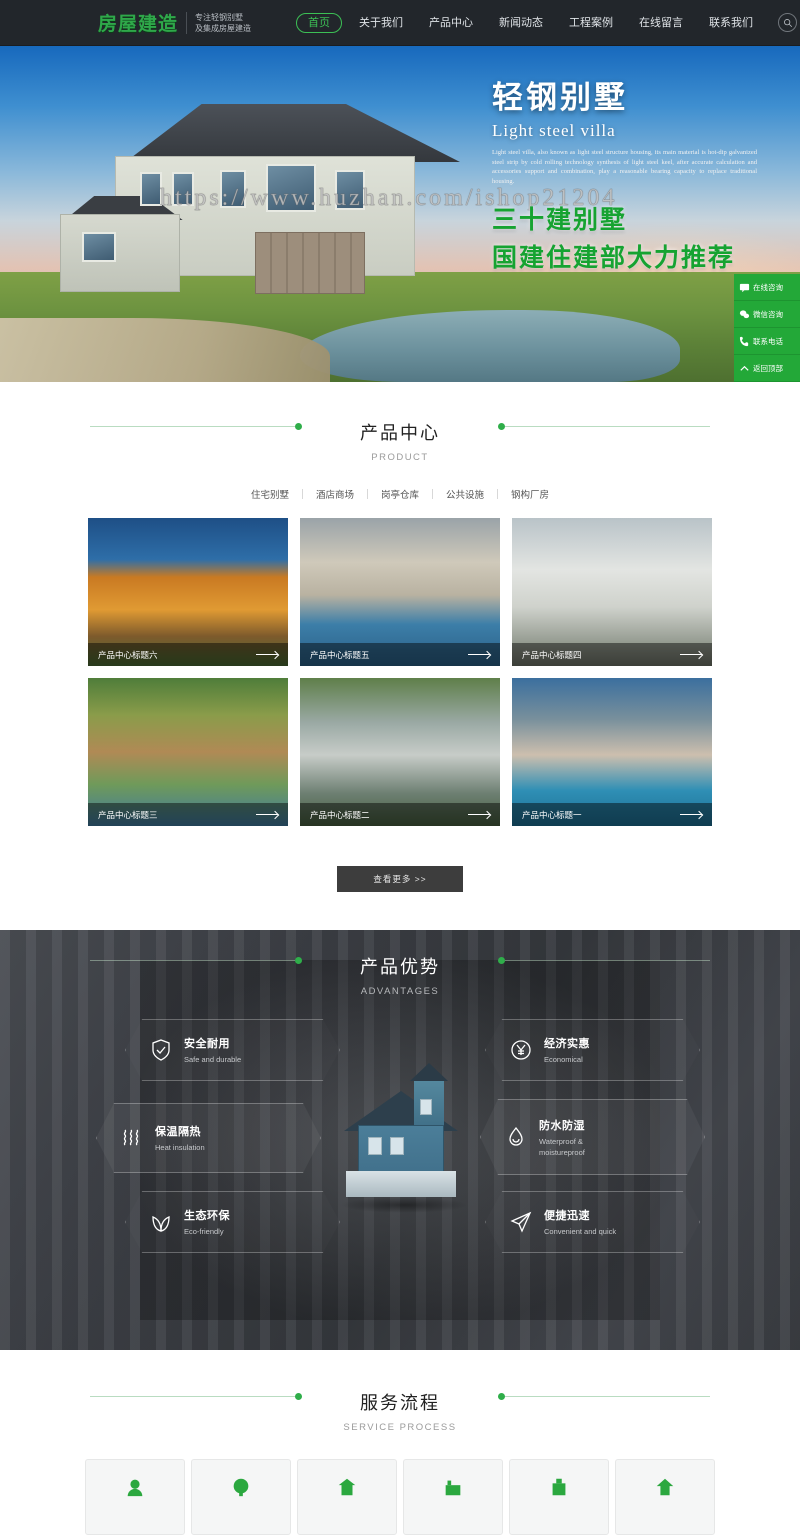 Image resolution: width=800 pixels, height=1535 pixels. Describe the element at coordinates (223, 28) in the screenshot. I see `logo-tagline-line2: 及集成房屋建造` at that location.